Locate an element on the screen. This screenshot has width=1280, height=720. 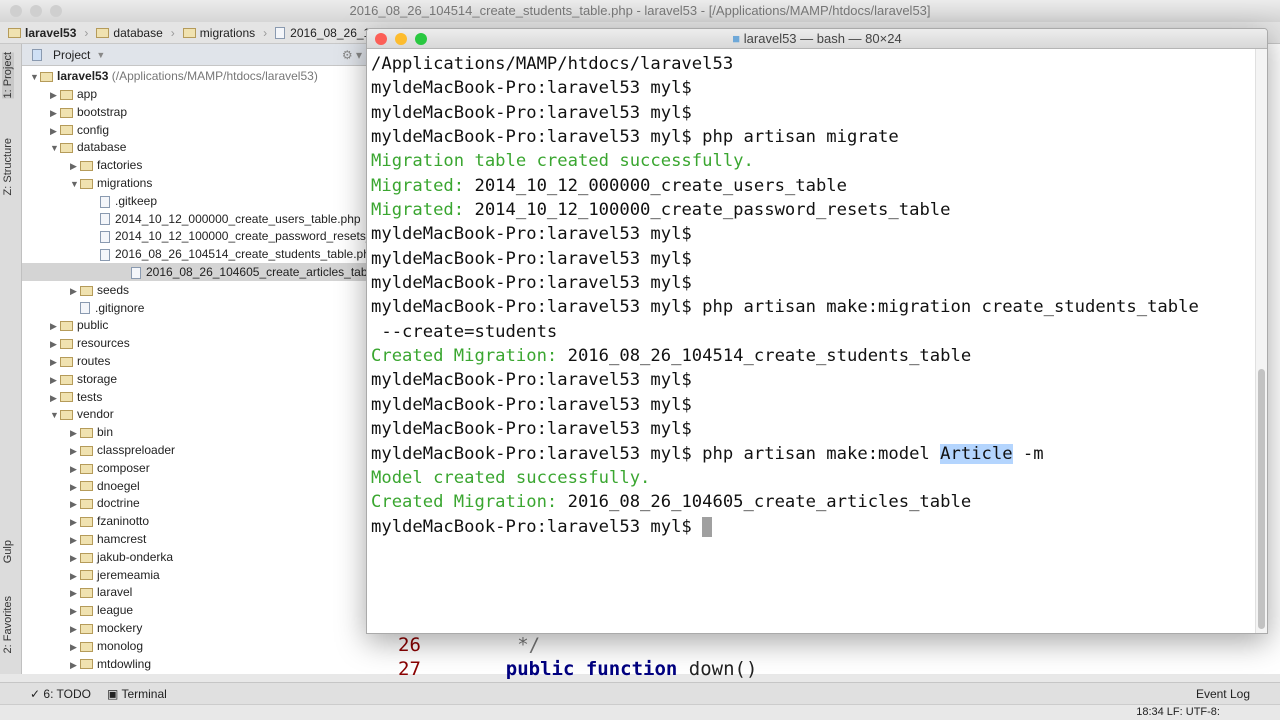
tree-item: ▶ jakub-onderka is located at coordinates (121, 557).